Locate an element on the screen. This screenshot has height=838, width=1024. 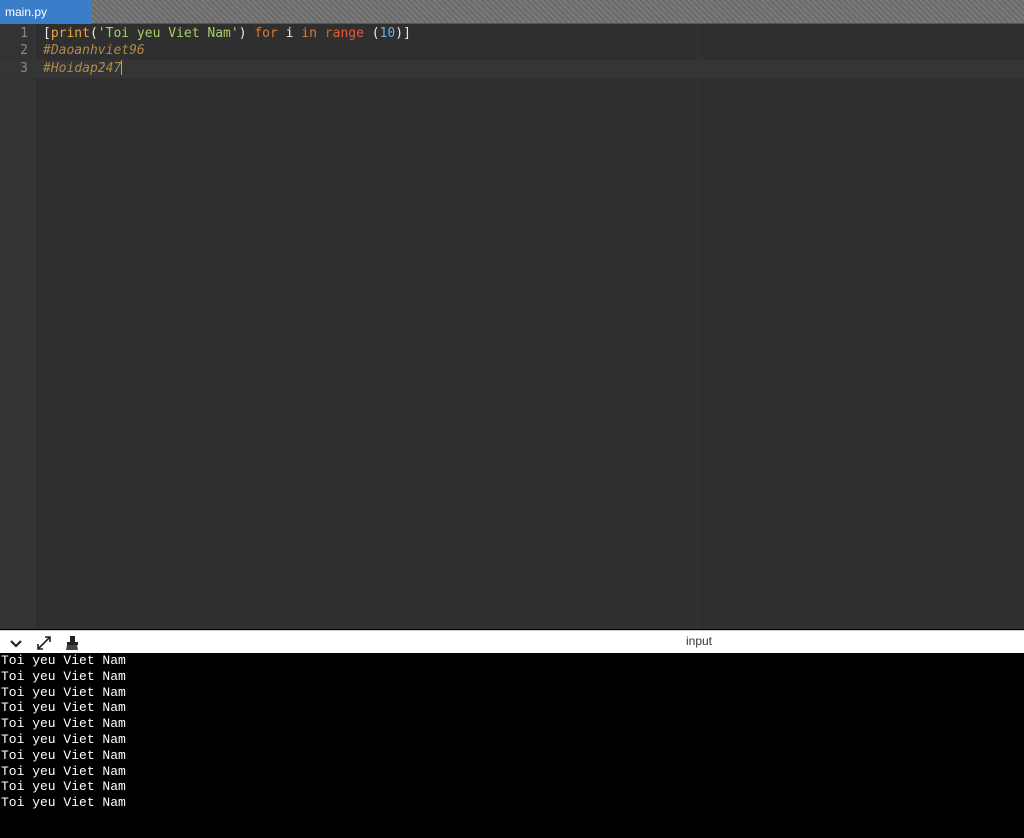
code-line-2: 2 #Daoanhviet96 is located at coordinates (512, 51).